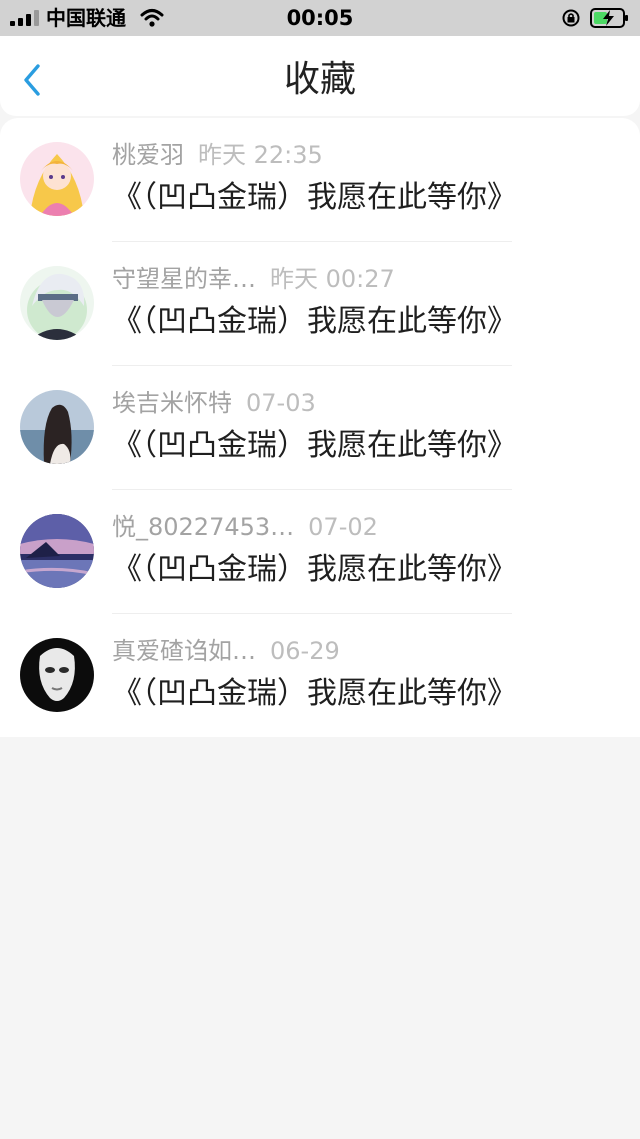 This screenshot has width=640, height=1139. I want to click on list-item: 真爱碴诌如… 06-29 《（凹凸金瑞）我愿在此等你》, so click(320, 676).